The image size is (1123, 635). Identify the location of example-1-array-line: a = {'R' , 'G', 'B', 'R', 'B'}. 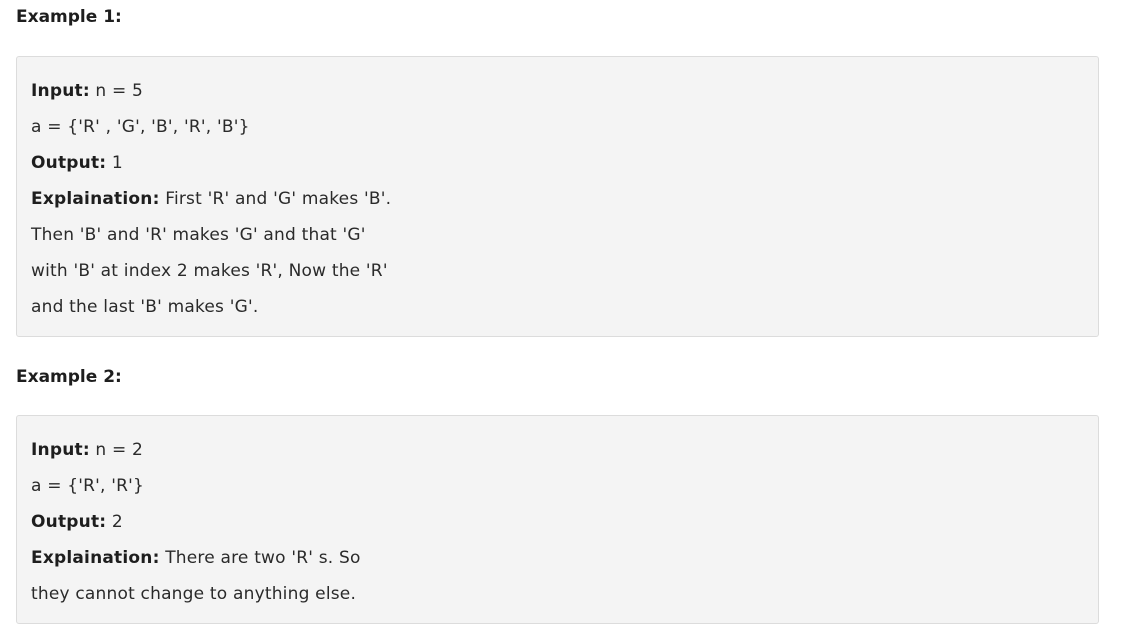
(140, 127).